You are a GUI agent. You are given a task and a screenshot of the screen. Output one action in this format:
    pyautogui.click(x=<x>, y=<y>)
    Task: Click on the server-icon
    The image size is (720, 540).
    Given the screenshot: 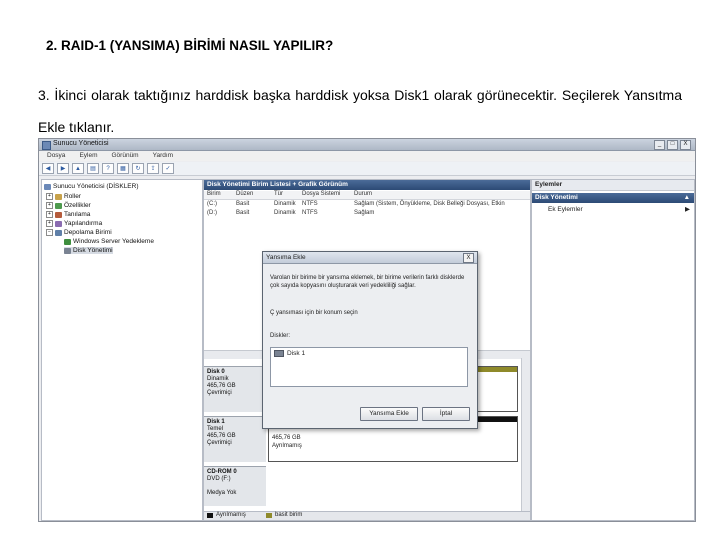 What is the action you would take?
    pyautogui.click(x=47, y=186)
    